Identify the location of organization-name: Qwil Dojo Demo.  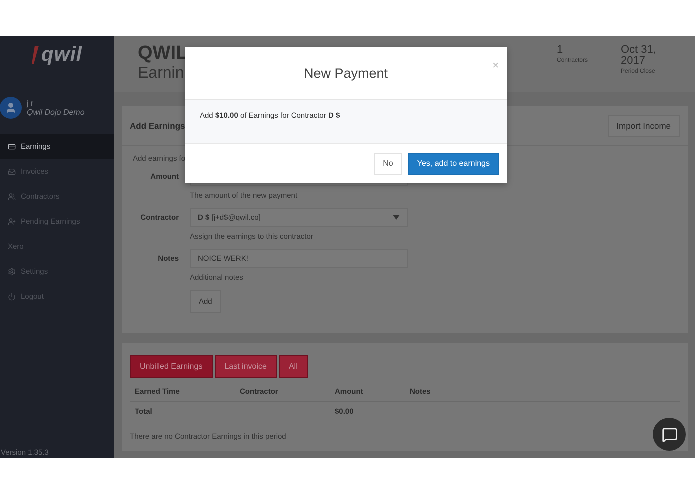
(56, 112).